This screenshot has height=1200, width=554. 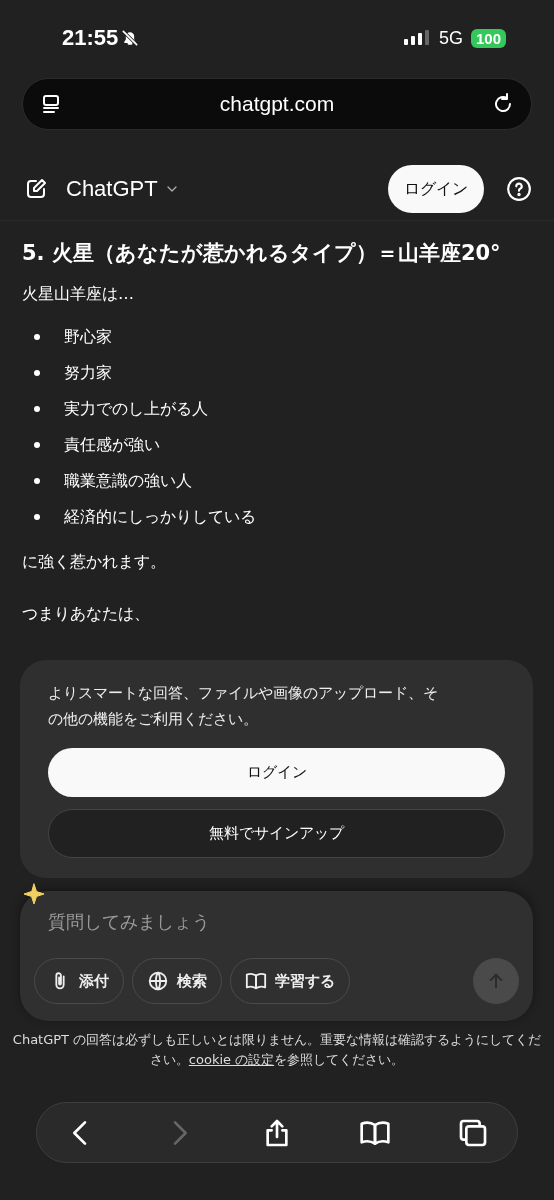 What do you see at coordinates (277, 1050) in the screenshot?
I see `disclaimer-text: ChatGPT の回答は必ずしも正しいとは限りません。重要な情報は確認するようにしてください。cookie の設定を参照してください。` at bounding box center [277, 1050].